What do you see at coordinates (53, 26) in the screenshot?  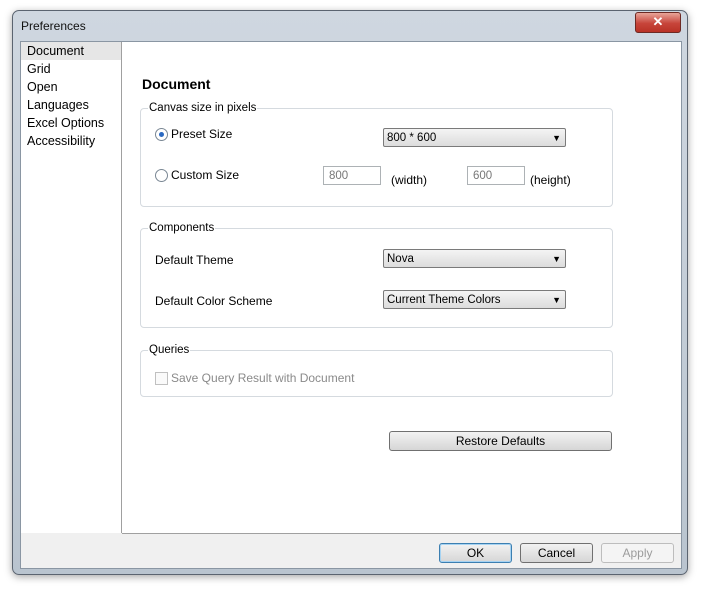 I see `window-title: Preferences` at bounding box center [53, 26].